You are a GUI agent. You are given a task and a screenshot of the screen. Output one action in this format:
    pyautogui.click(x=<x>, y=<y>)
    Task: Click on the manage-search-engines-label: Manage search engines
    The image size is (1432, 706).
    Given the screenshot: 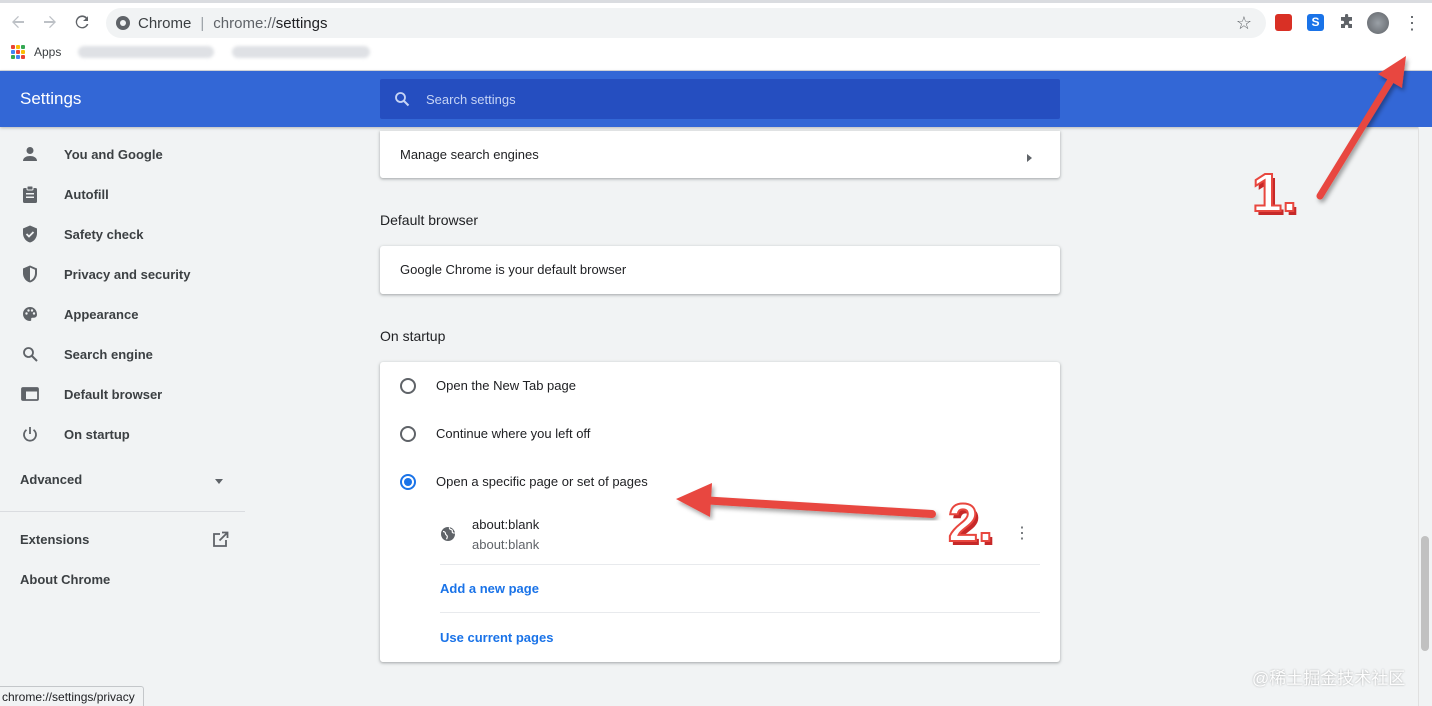 What is the action you would take?
    pyautogui.click(x=469, y=154)
    